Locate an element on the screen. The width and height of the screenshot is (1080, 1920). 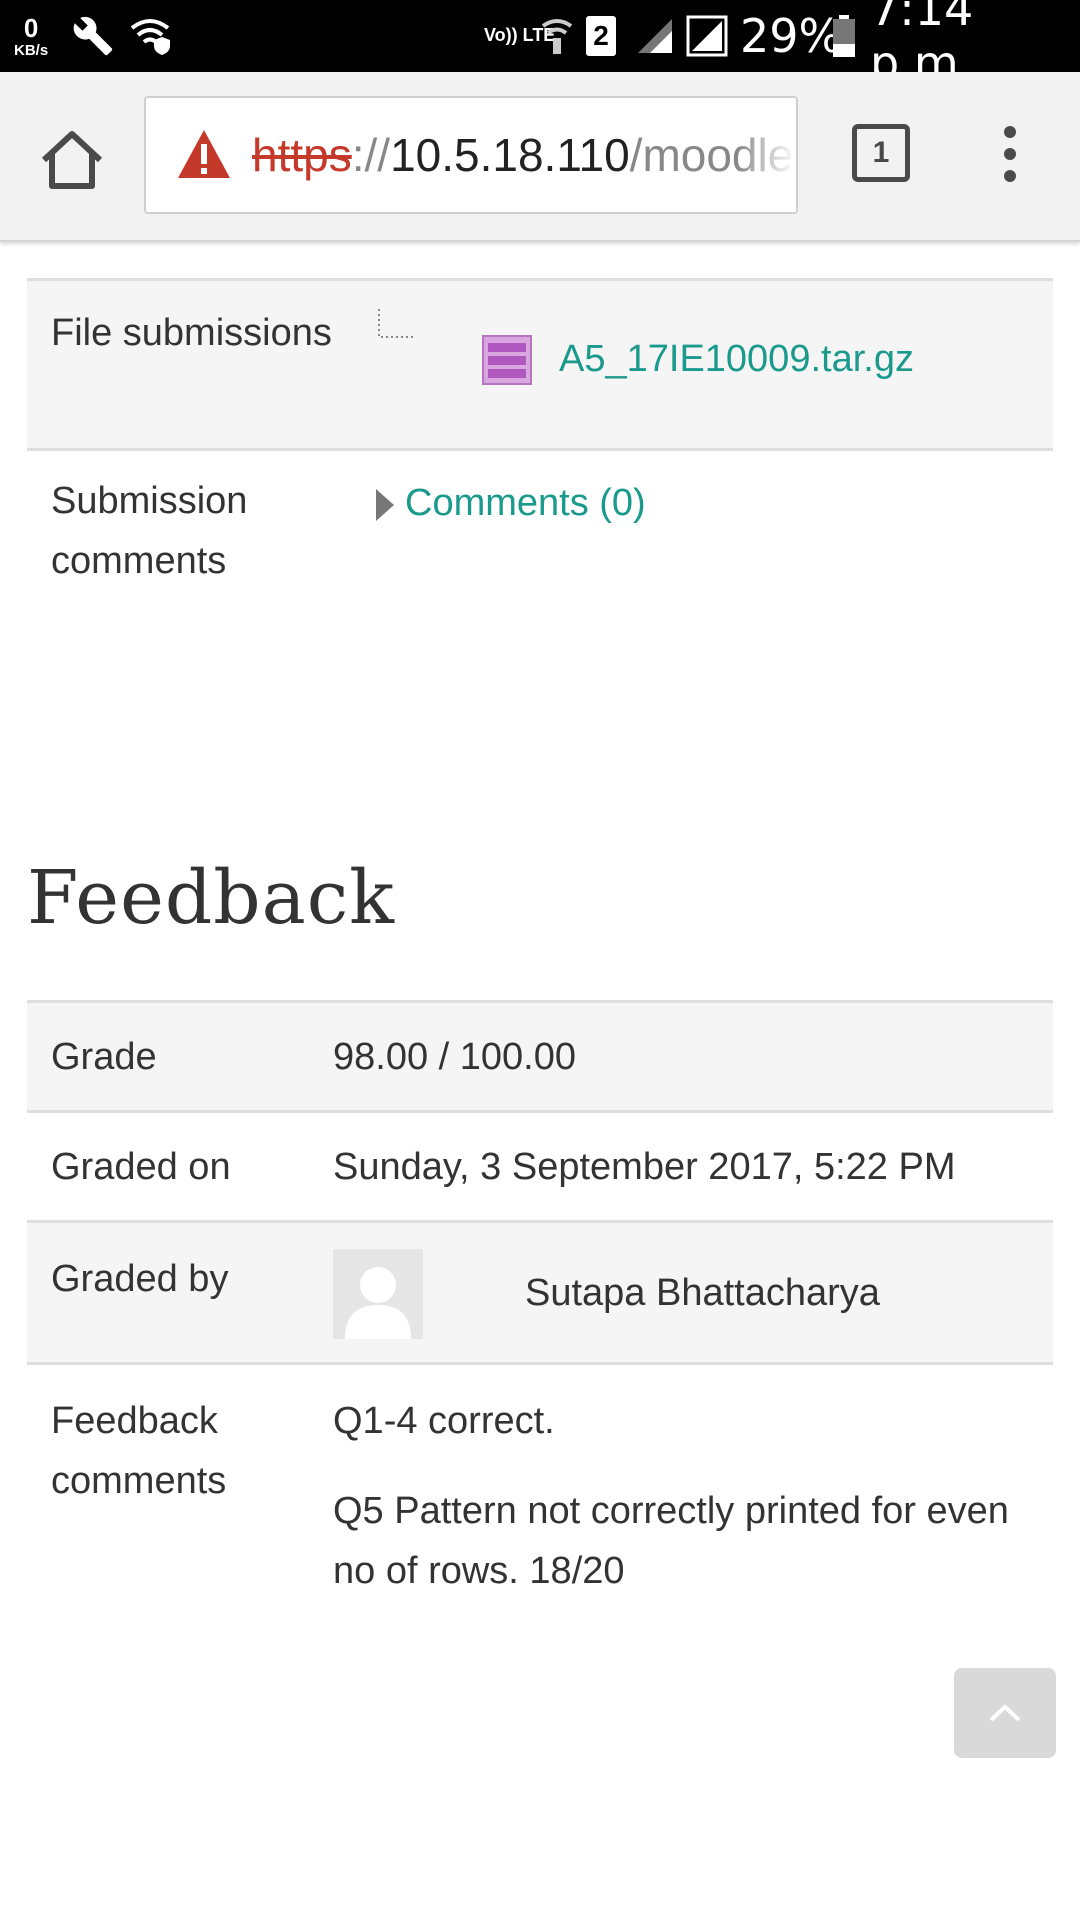
submission-comments-row: Submission comments Comments (0) is located at coordinates (540, 533).